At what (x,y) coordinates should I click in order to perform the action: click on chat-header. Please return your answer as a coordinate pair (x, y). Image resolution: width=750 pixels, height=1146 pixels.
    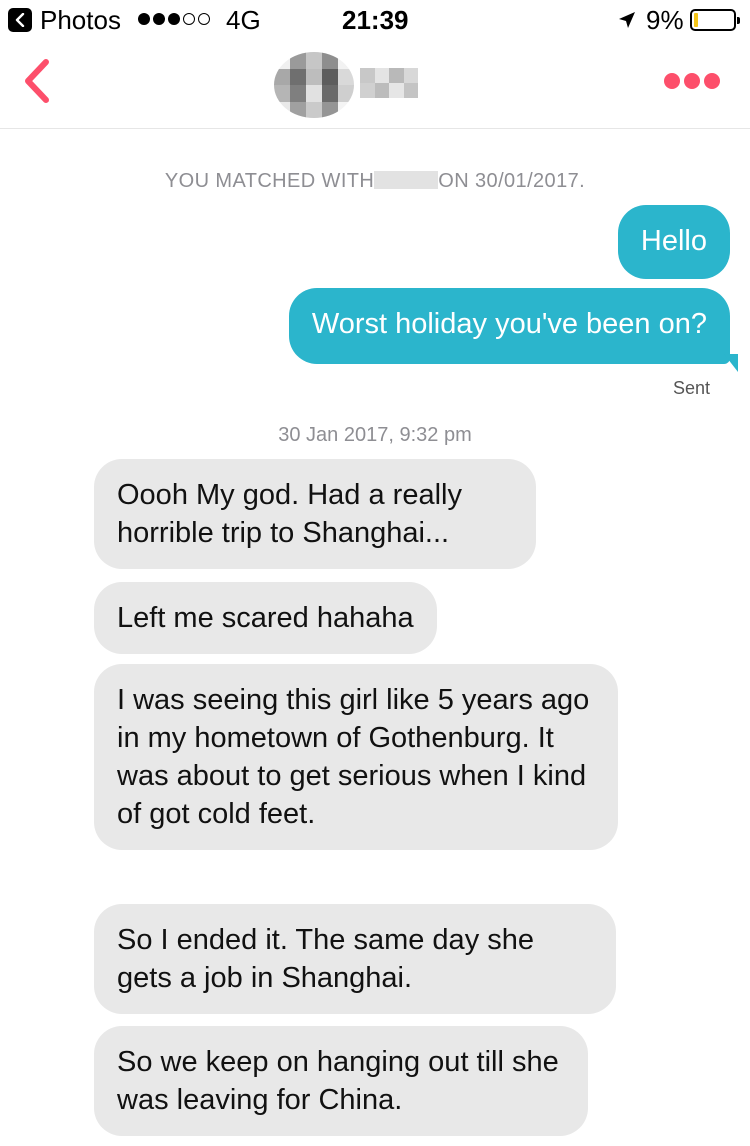
    Looking at the image, I should click on (375, 84).